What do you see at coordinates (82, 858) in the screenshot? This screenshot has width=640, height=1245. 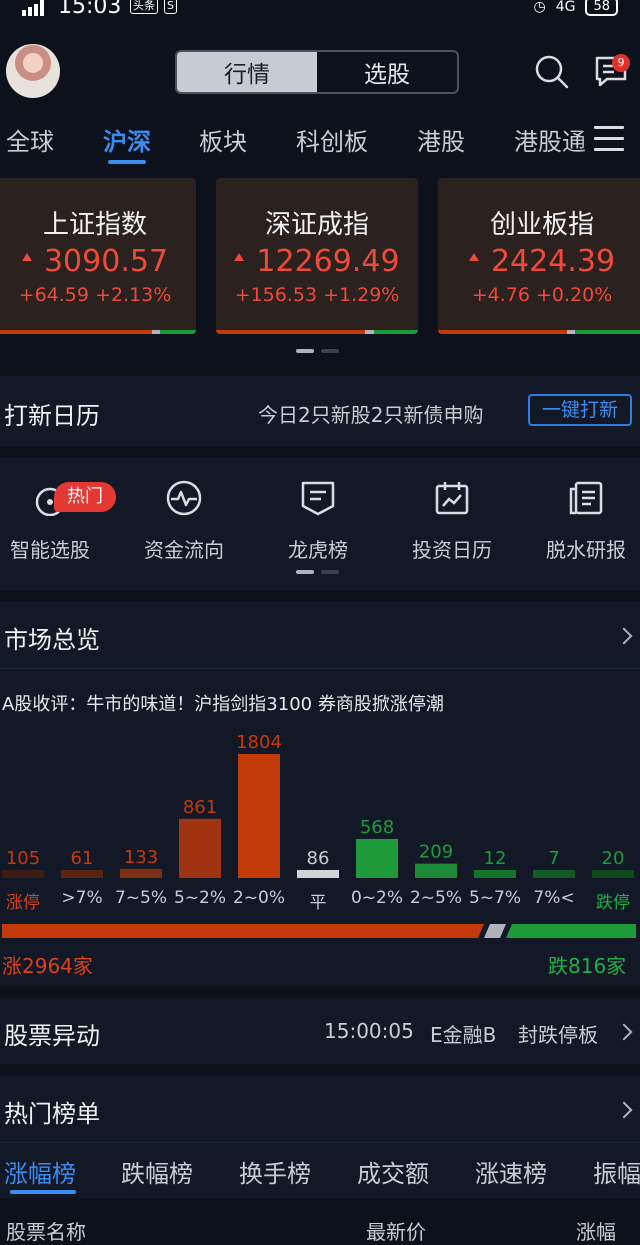 I see `bar-value-label: 61` at bounding box center [82, 858].